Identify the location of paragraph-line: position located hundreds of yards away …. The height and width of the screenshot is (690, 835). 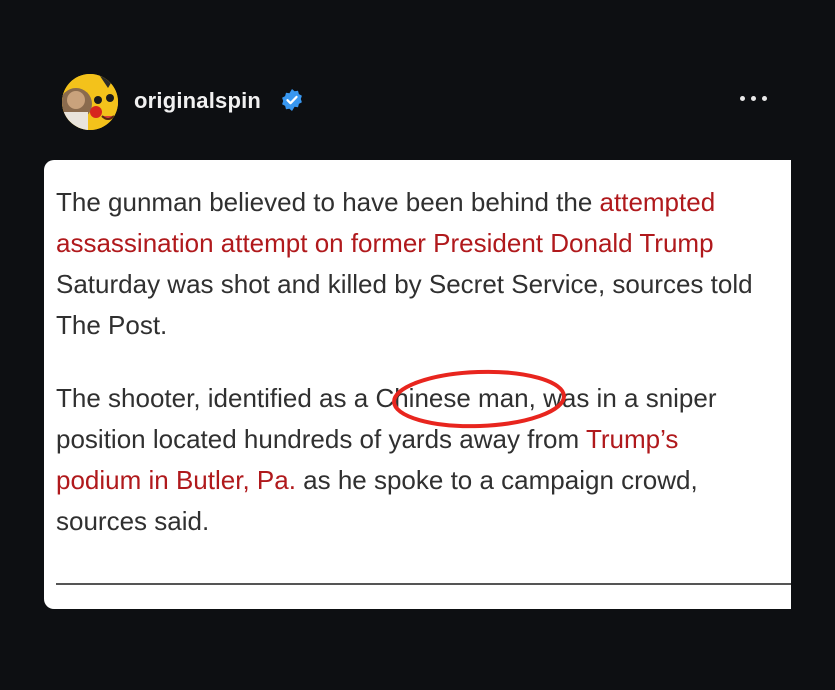
(423, 439).